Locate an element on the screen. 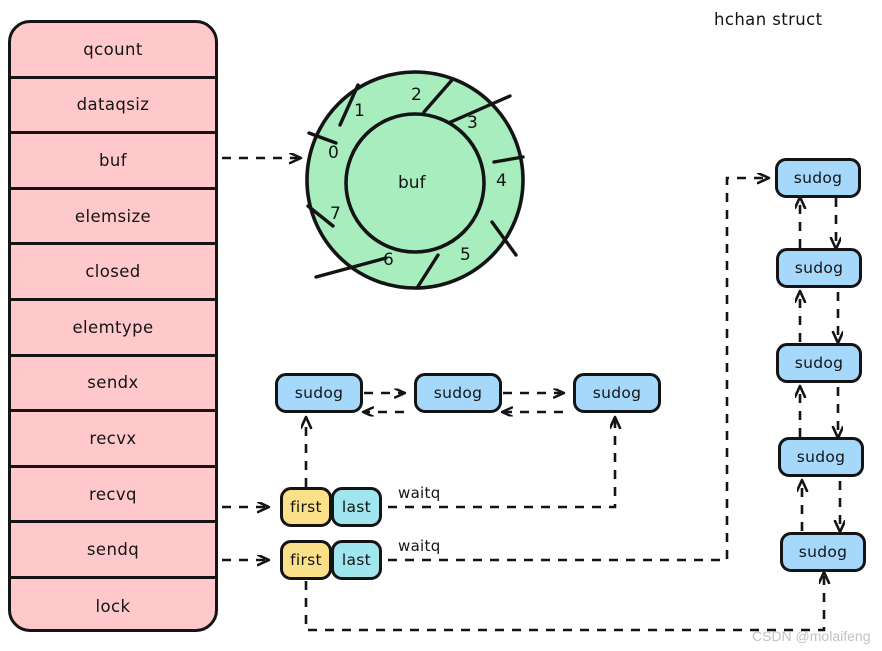 The width and height of the screenshot is (882, 651). recvq-first-box: first is located at coordinates (306, 507).